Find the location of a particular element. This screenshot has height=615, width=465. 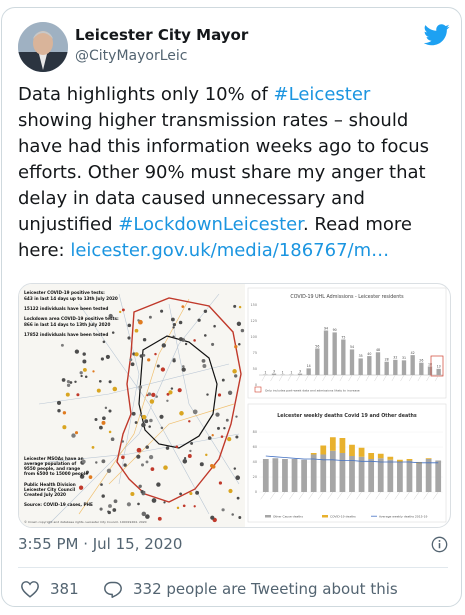

admissions-bar-label: 75 is located at coordinates (343, 337).